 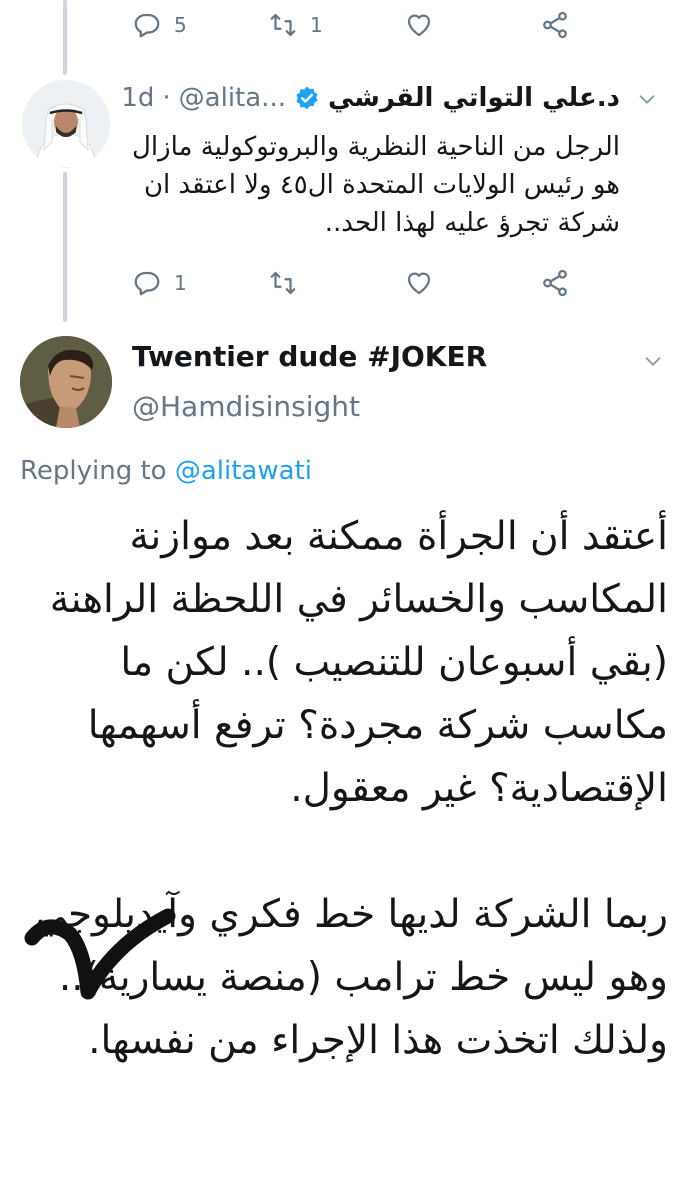 I want to click on avatar-hamdisinsight, so click(x=66, y=382).